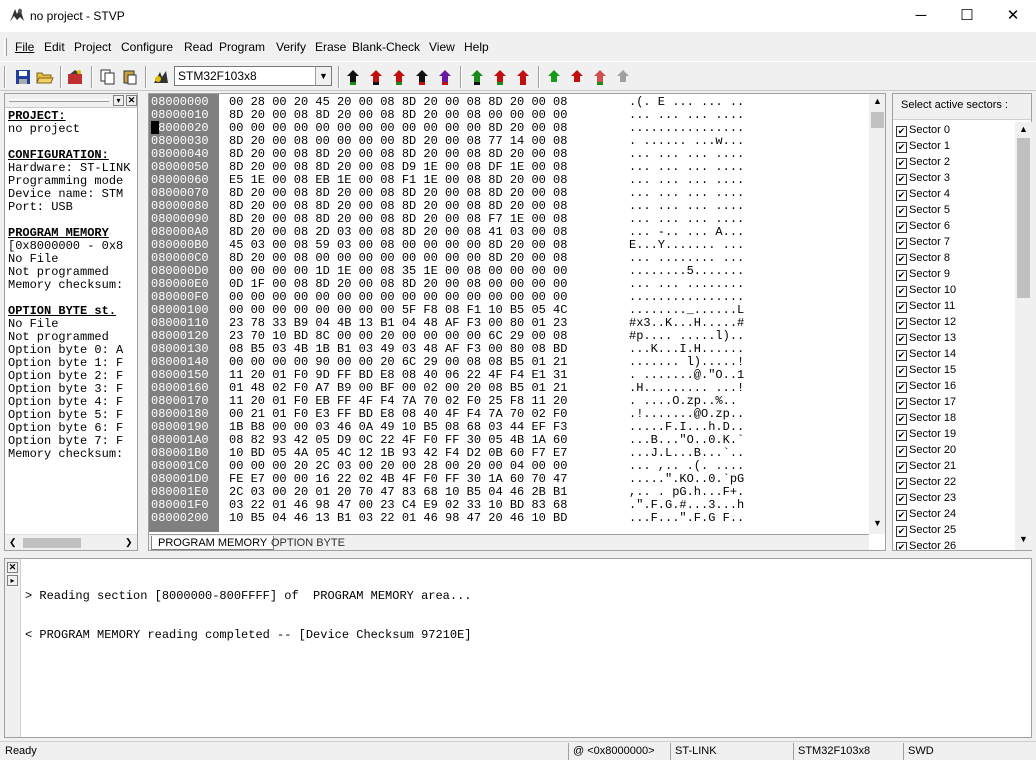  I want to click on panel-close-icon: ✕, so click(131, 100).